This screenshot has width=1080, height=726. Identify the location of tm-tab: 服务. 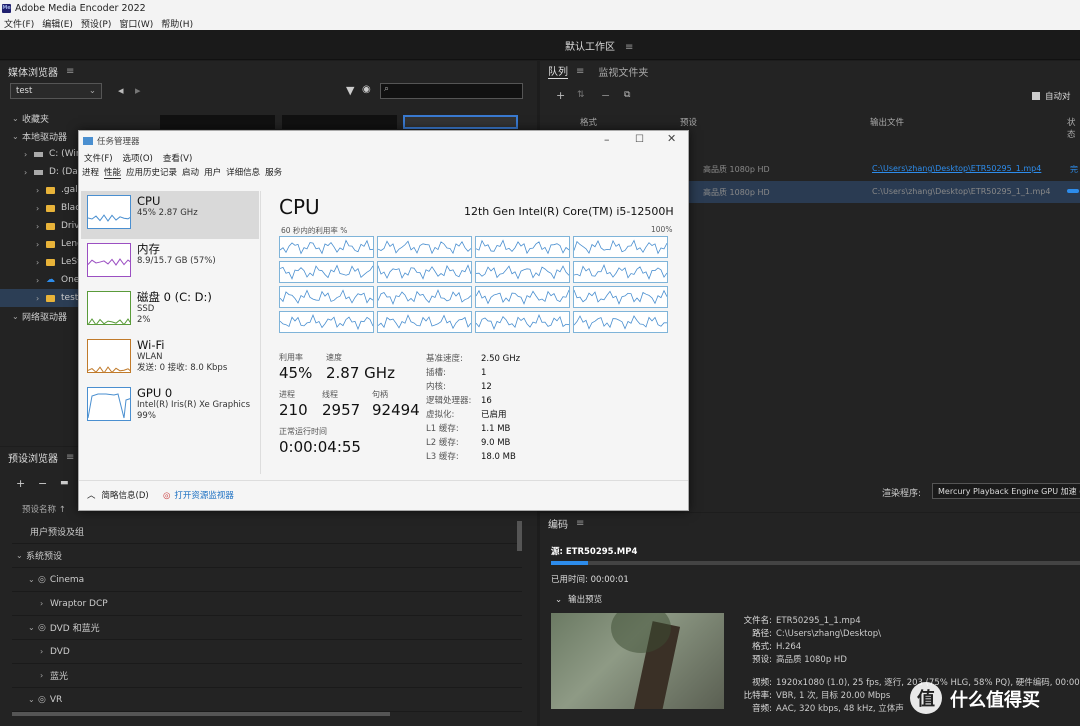
(273, 172).